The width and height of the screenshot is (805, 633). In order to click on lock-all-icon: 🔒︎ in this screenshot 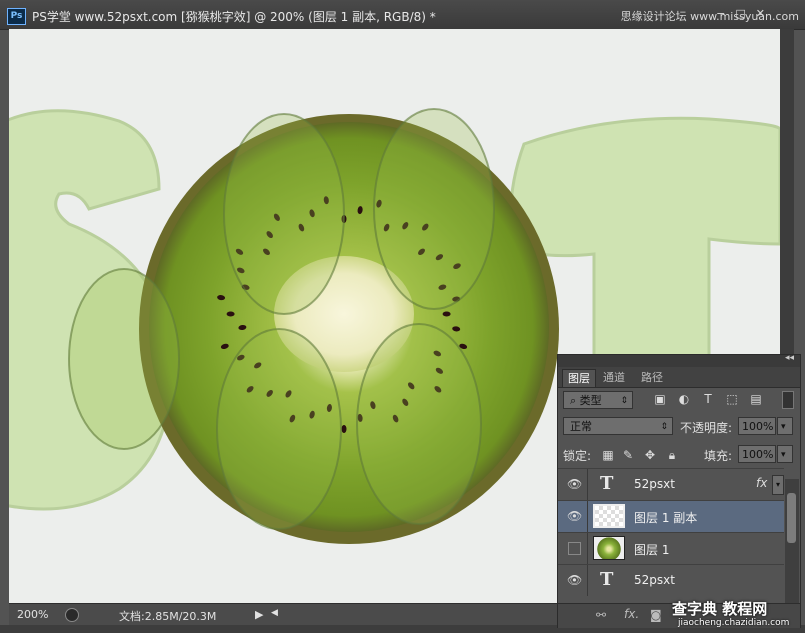, I will do `click(672, 455)`.